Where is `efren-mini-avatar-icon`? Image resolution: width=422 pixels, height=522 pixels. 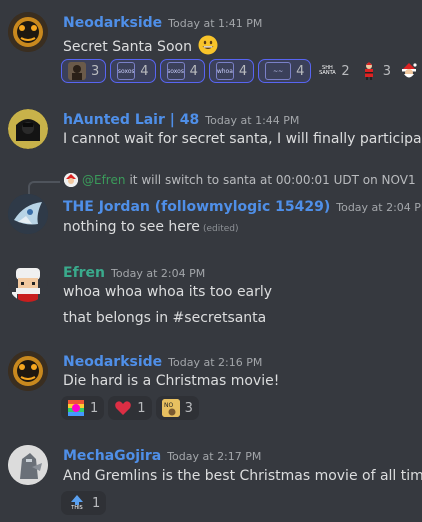
efren-mini-avatar-icon is located at coordinates (71, 180).